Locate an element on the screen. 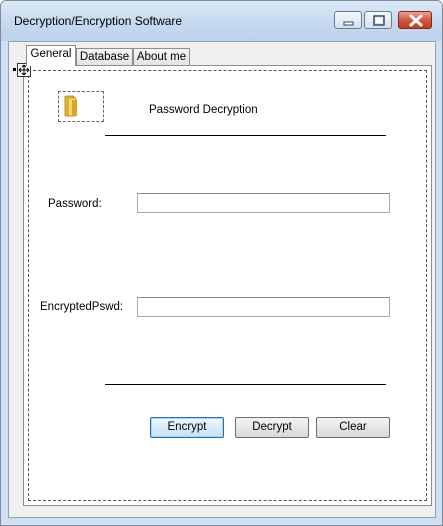  tab-label: About me is located at coordinates (161, 57).